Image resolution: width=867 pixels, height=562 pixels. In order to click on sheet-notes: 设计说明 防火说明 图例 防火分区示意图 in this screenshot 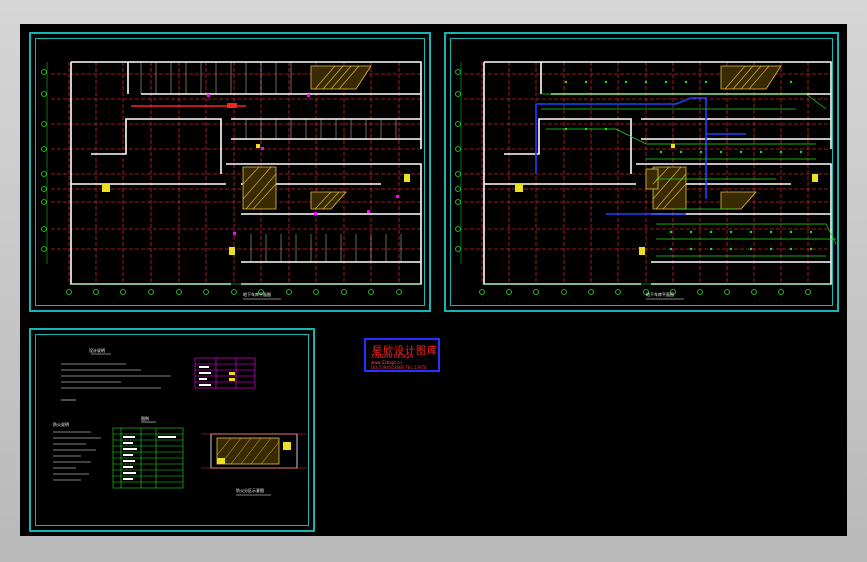, I will do `click(172, 430)`.